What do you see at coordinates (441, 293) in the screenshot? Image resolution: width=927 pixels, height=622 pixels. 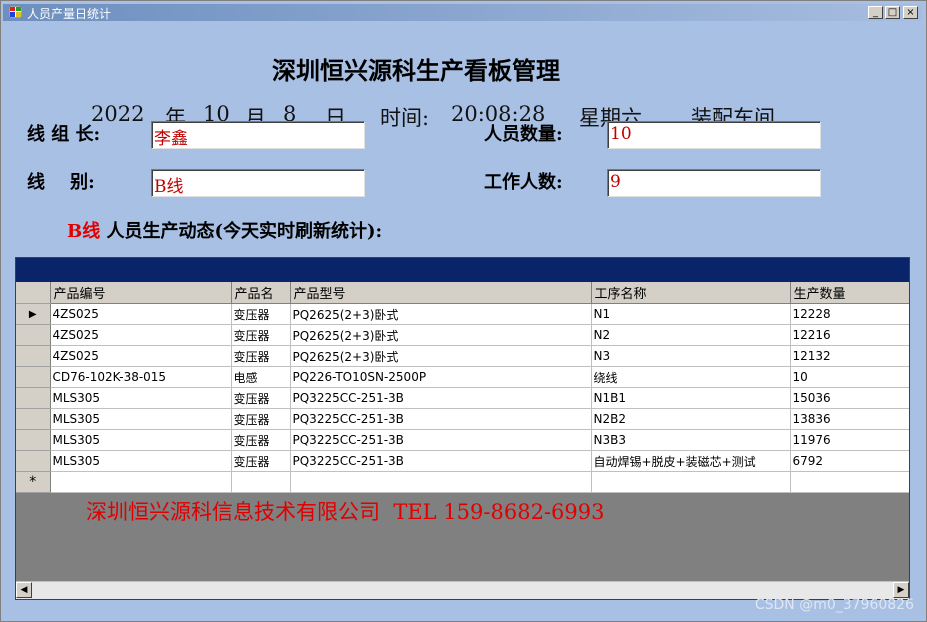 I see `column-header-product-model: 产品型号` at bounding box center [441, 293].